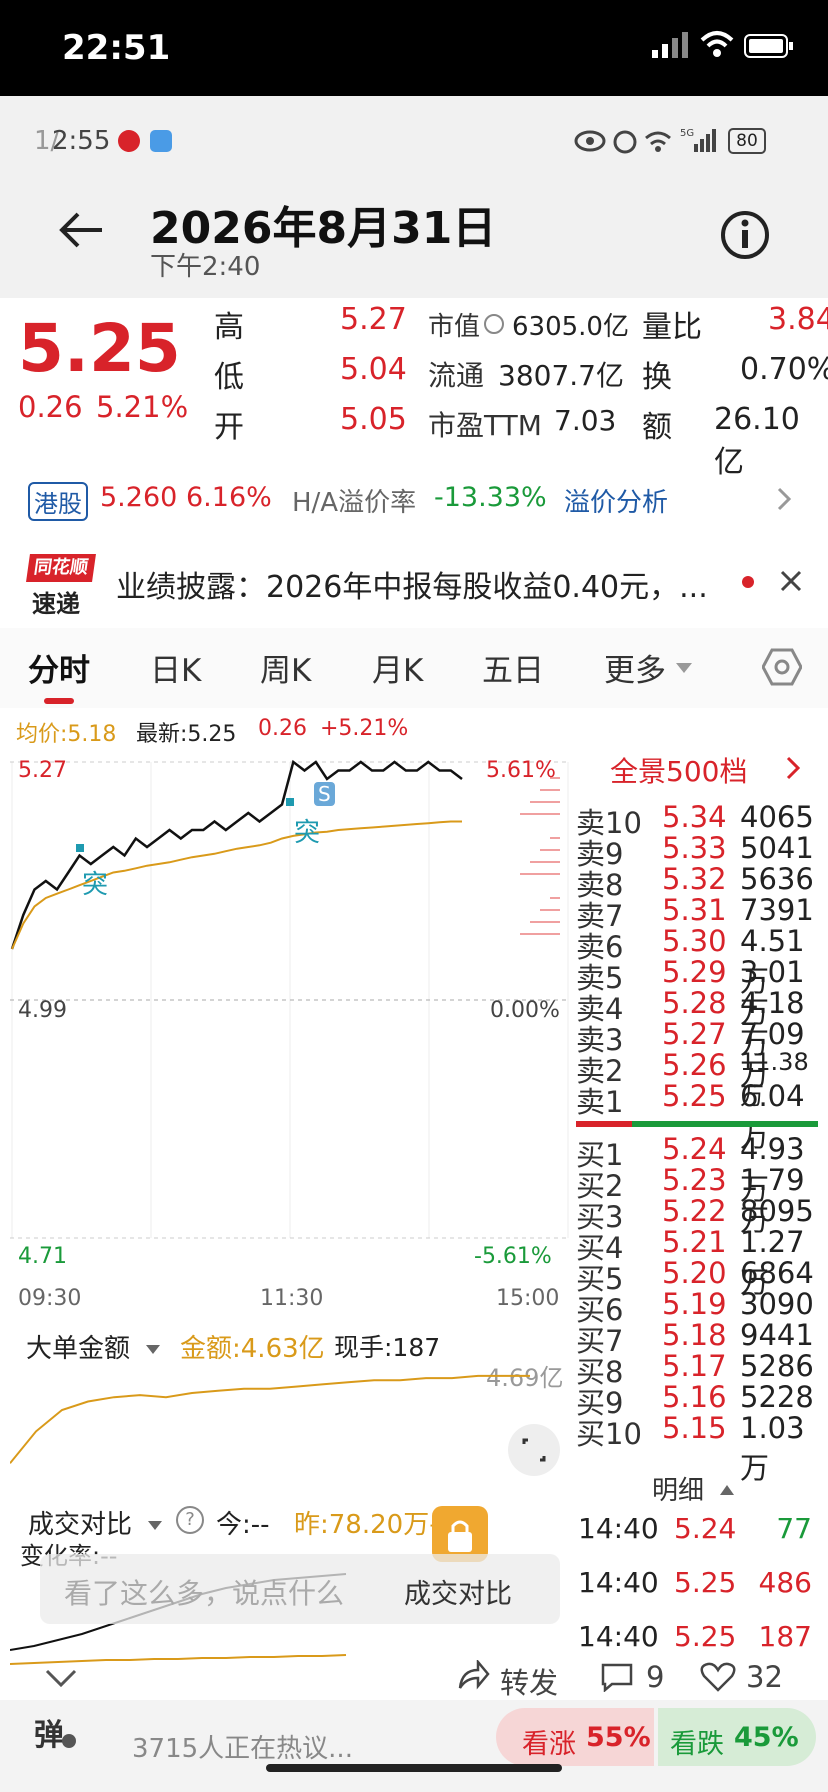 This screenshot has width=828, height=1792. What do you see at coordinates (737, 1737) in the screenshot?
I see `vote-down-button: 看跌 45%` at bounding box center [737, 1737].